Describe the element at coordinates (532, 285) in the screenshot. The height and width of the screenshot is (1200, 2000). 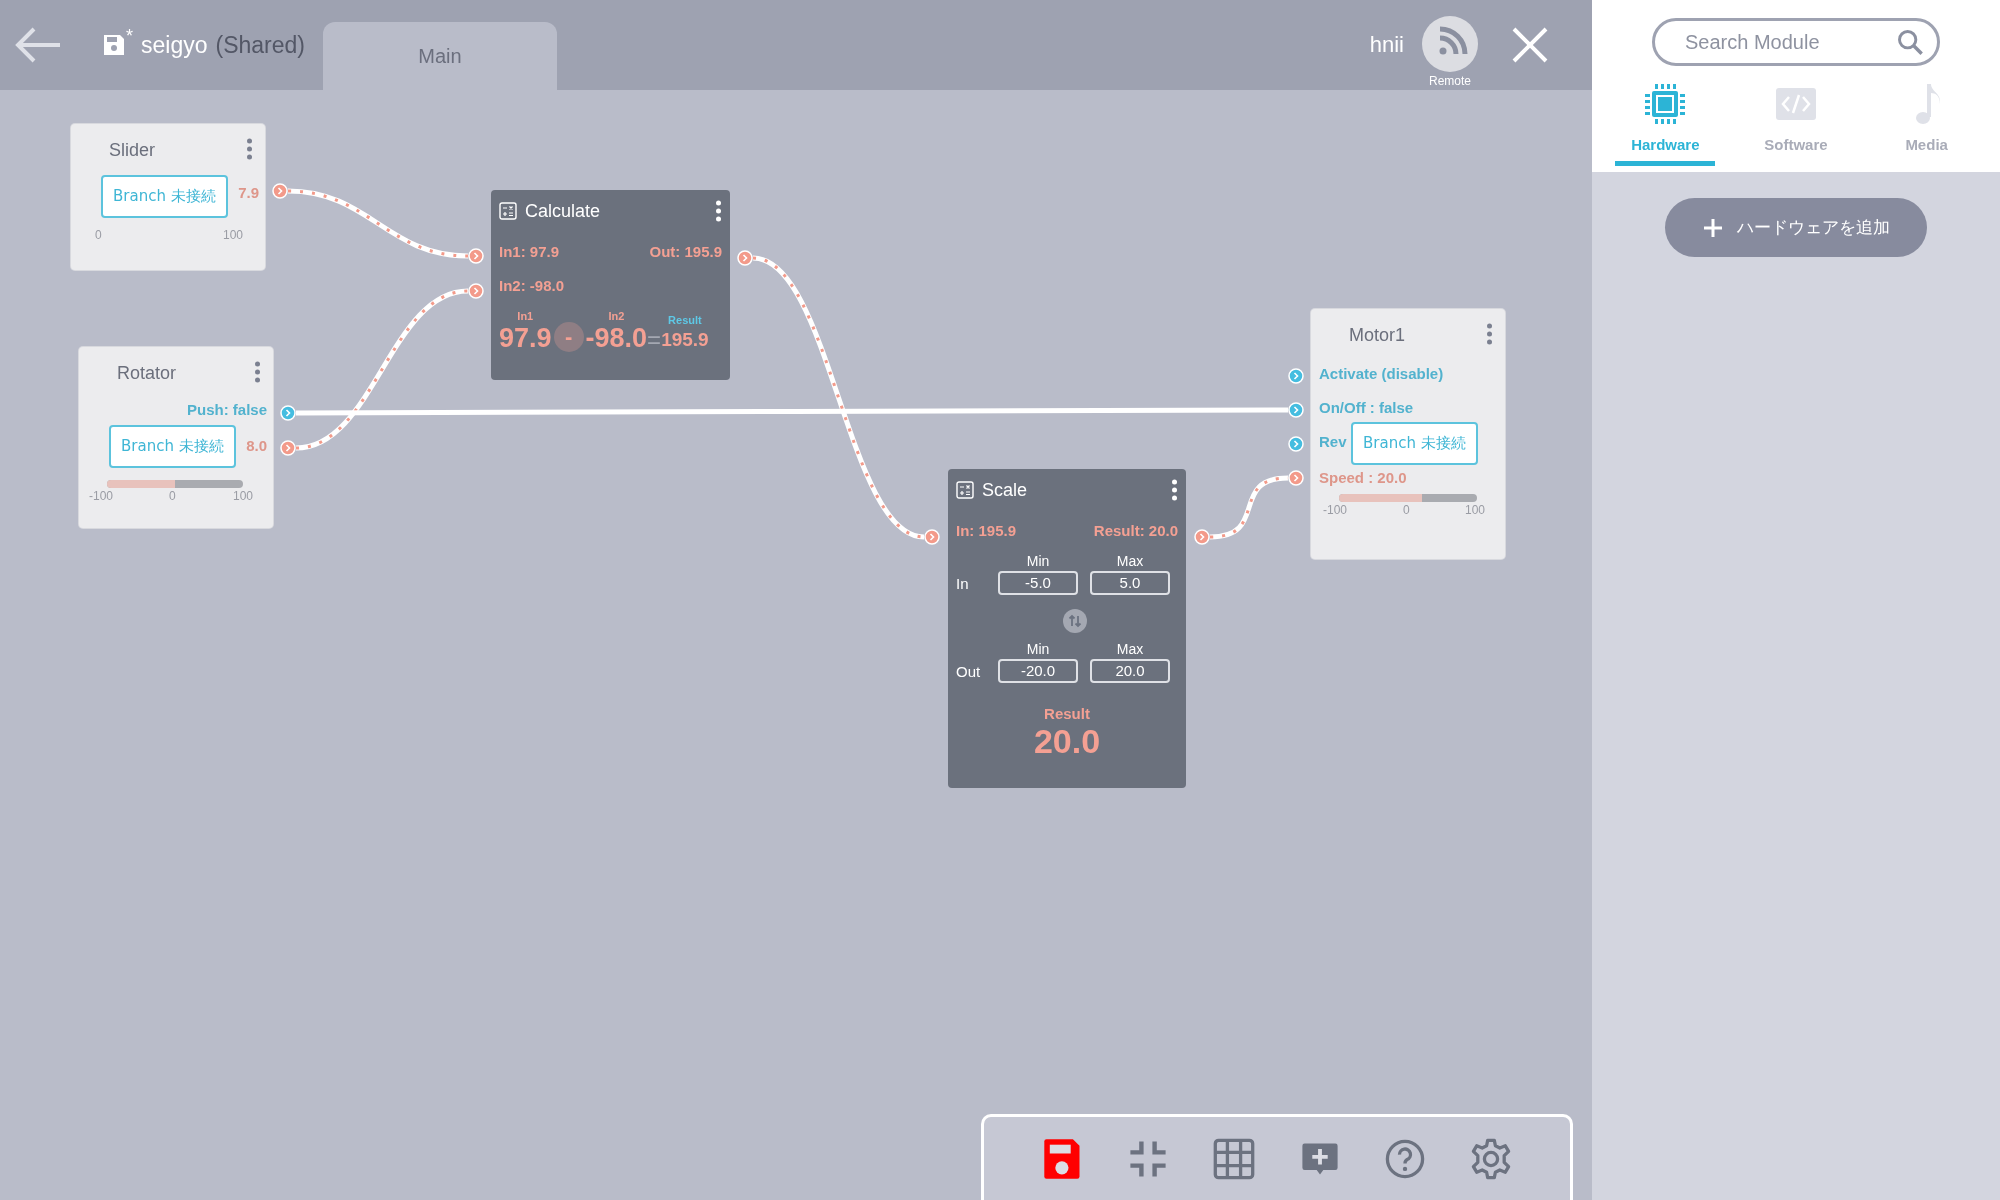
I see `input-value: In2: -98.0` at that location.